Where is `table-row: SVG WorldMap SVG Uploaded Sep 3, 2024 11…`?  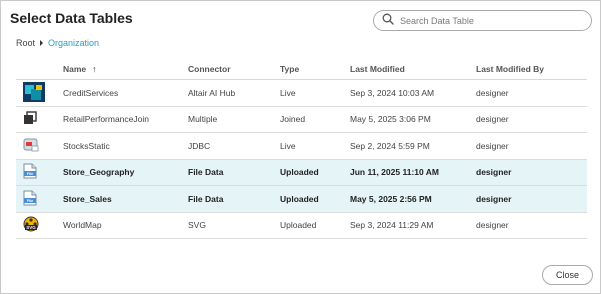
table-row: SVG WorldMap SVG Uploaded Sep 3, 2024 11… is located at coordinates (301, 226).